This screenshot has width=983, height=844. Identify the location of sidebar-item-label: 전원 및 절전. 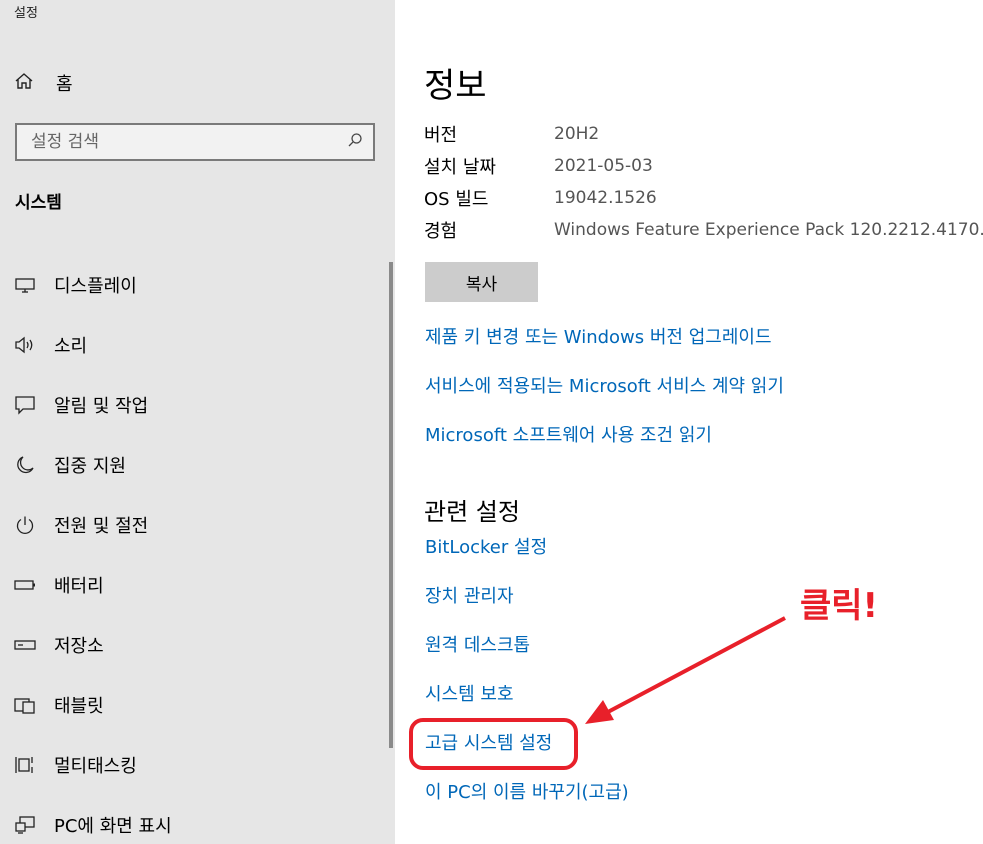
(101, 526).